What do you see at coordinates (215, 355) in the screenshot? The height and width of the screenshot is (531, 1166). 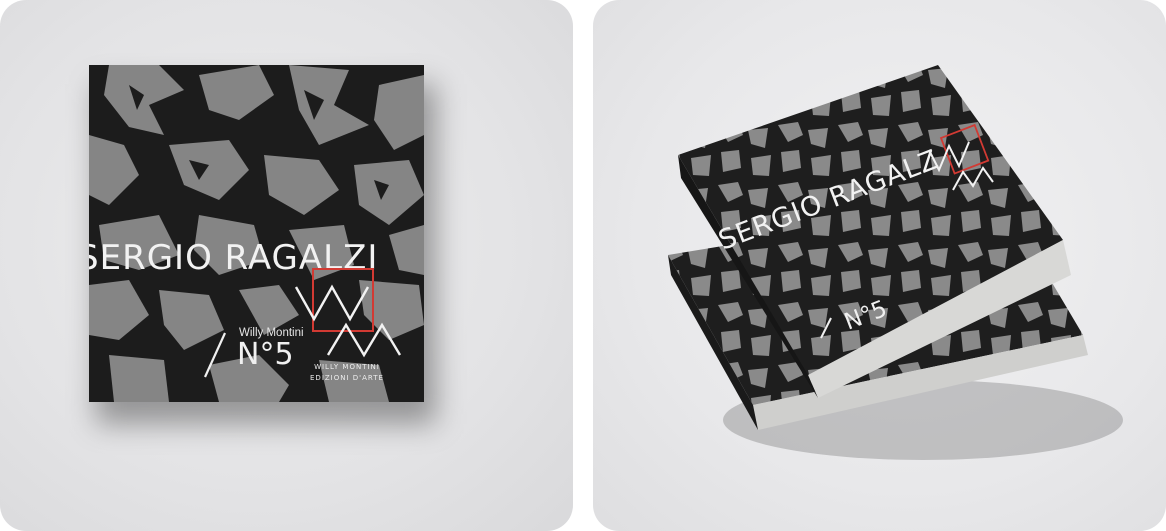 I see `slash-mark` at bounding box center [215, 355].